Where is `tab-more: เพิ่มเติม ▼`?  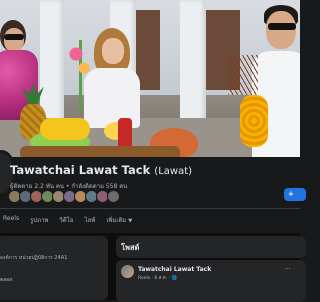 tab-more: เพิ่มเติม ▼ is located at coordinates (119, 222).